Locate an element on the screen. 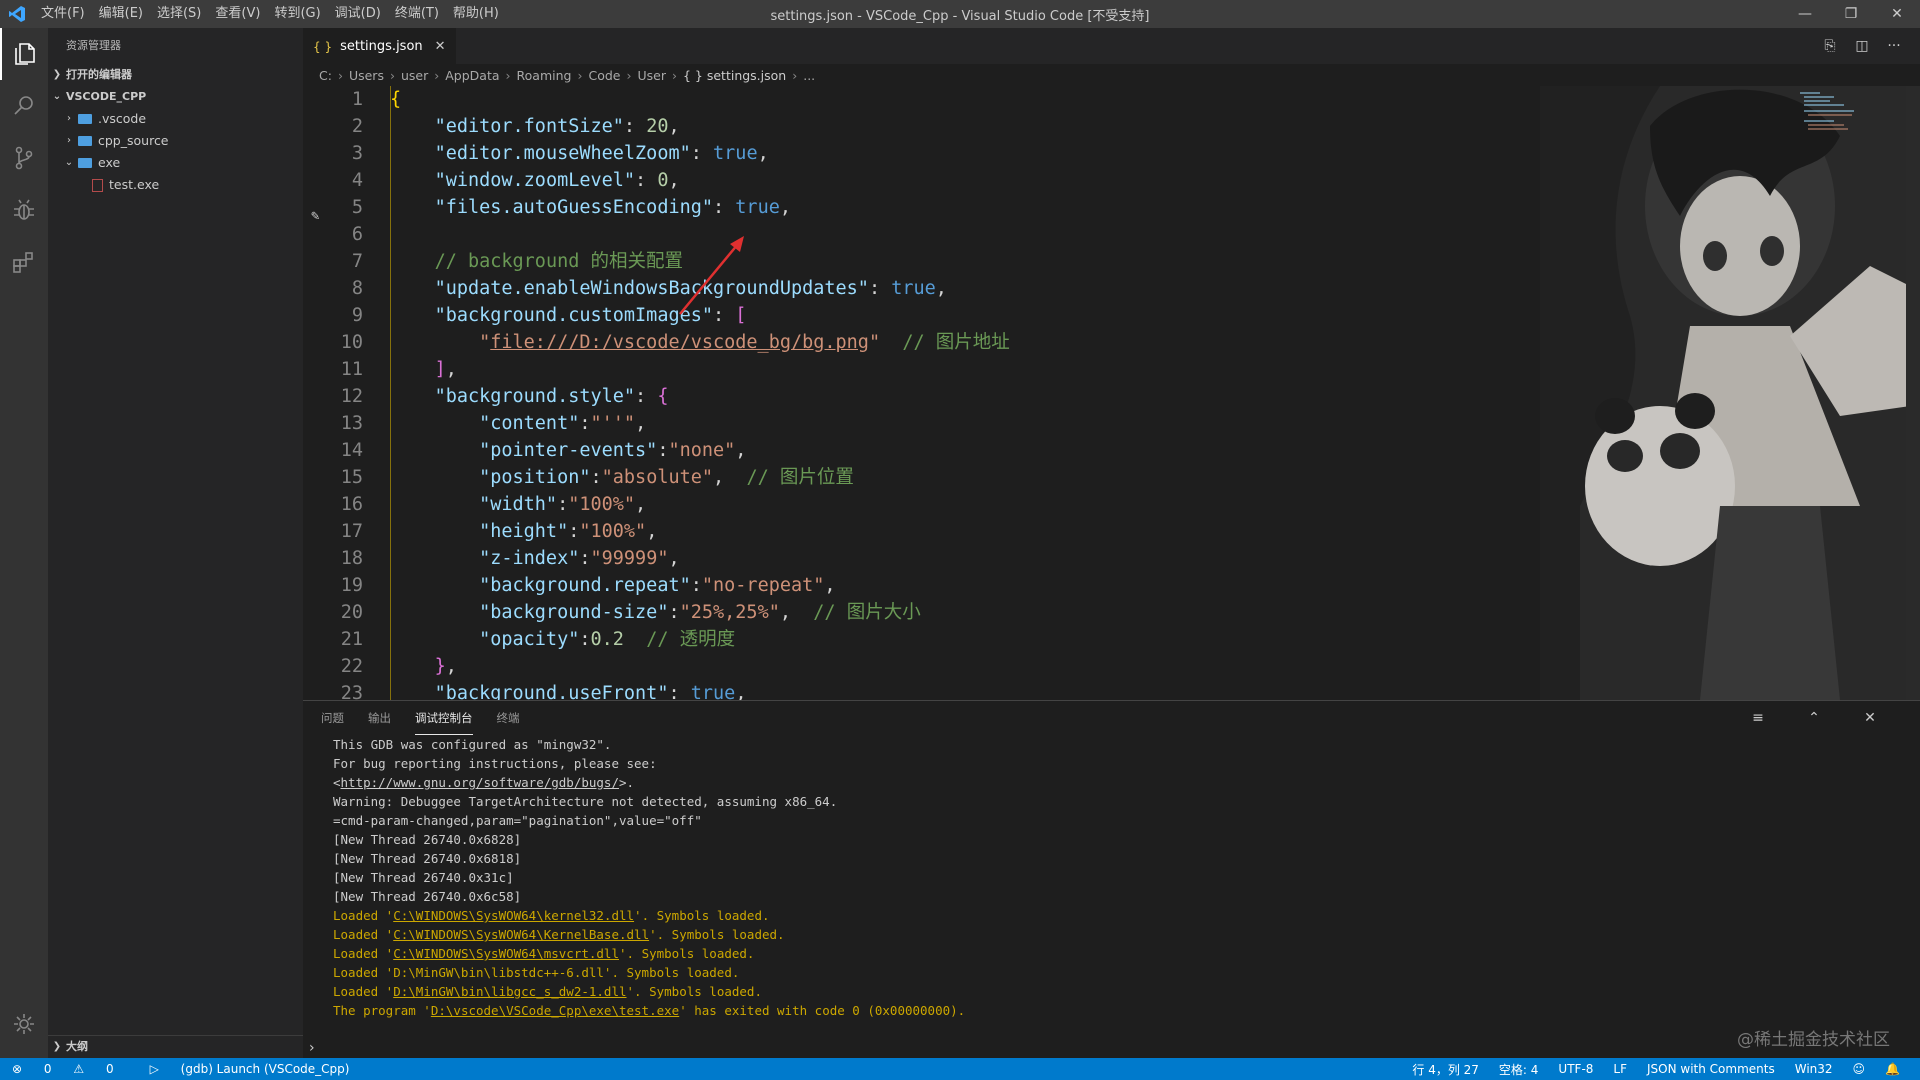 This screenshot has width=1920, height=1080. code-line: 17 "height":"100%", is located at coordinates (1111, 531).